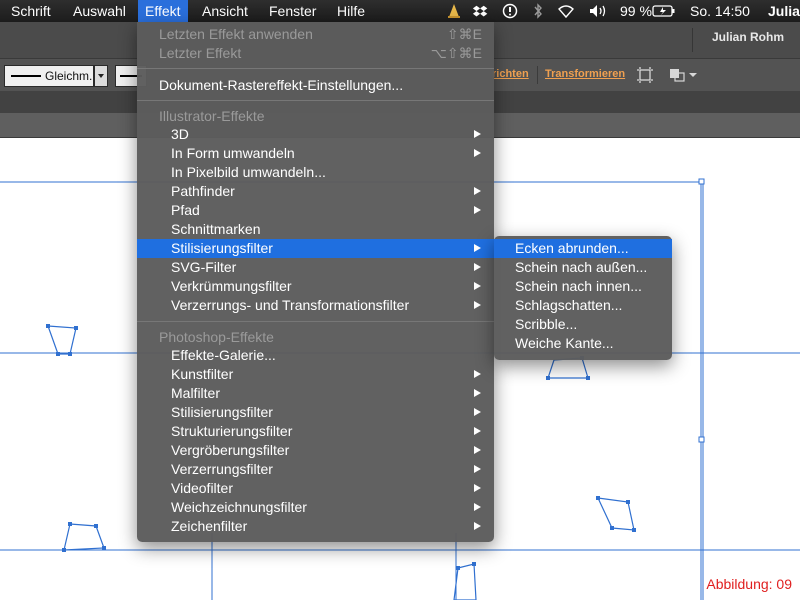 The height and width of the screenshot is (600, 800). I want to click on stroke-profile-select: Gleichm., so click(49, 76).